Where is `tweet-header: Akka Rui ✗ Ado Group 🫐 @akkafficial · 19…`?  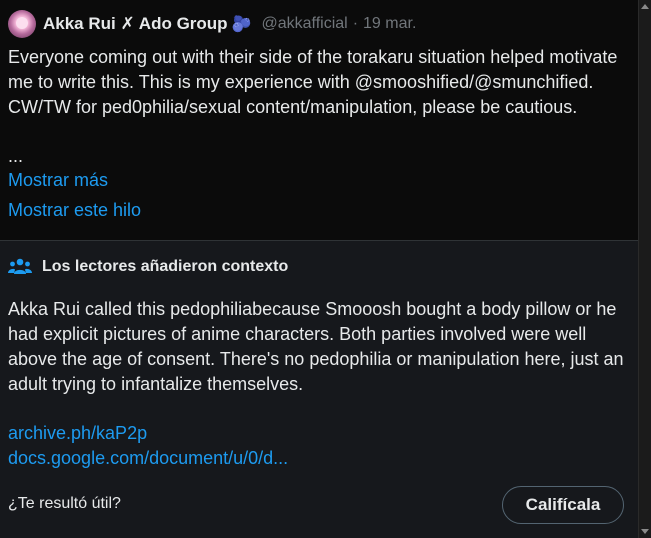
tweet-header: Akka Rui ✗ Ado Group 🫐 @akkafficial · 19… is located at coordinates (229, 24).